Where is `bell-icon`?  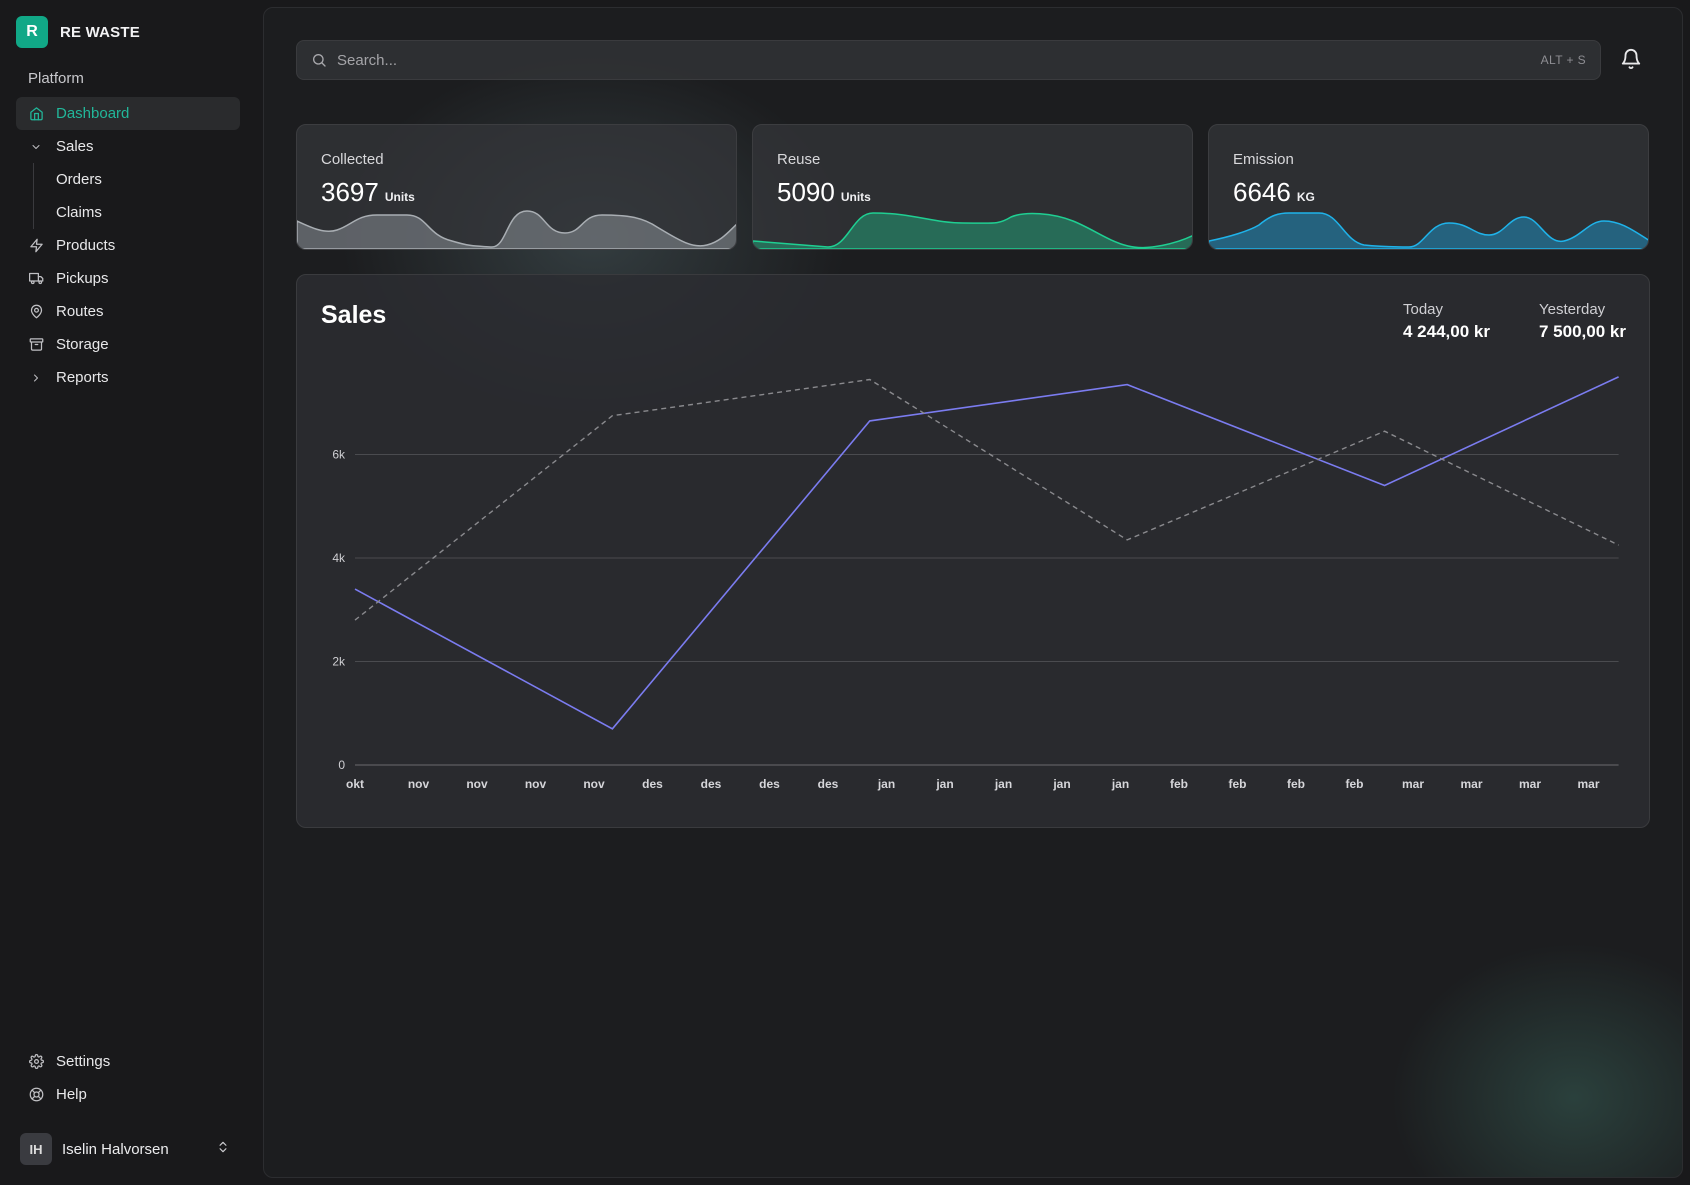 bell-icon is located at coordinates (1632, 60).